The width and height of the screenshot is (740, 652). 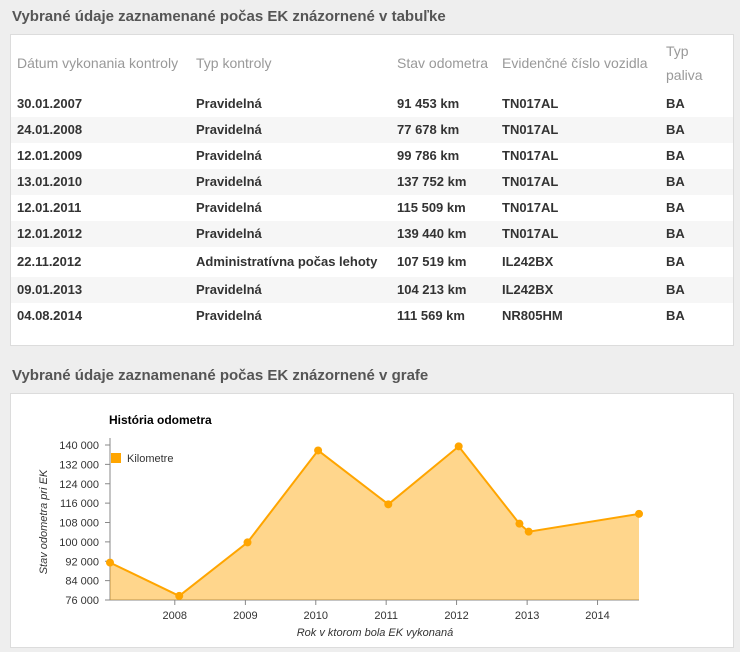 I want to click on x-tick-label: 2009, so click(x=245, y=616).